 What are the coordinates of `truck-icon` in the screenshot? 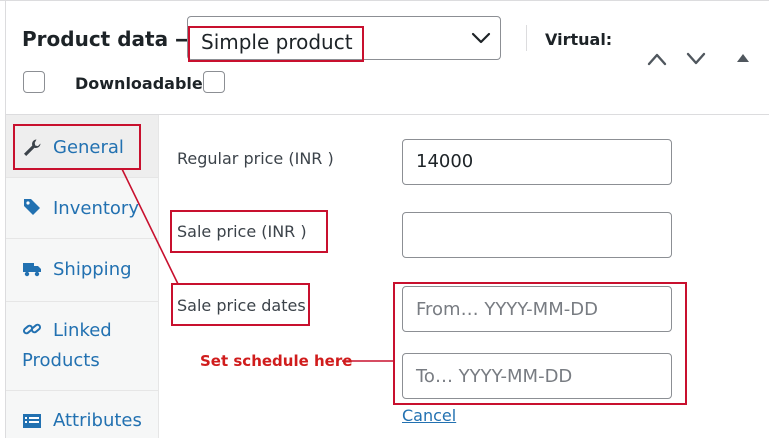 It's located at (32, 270).